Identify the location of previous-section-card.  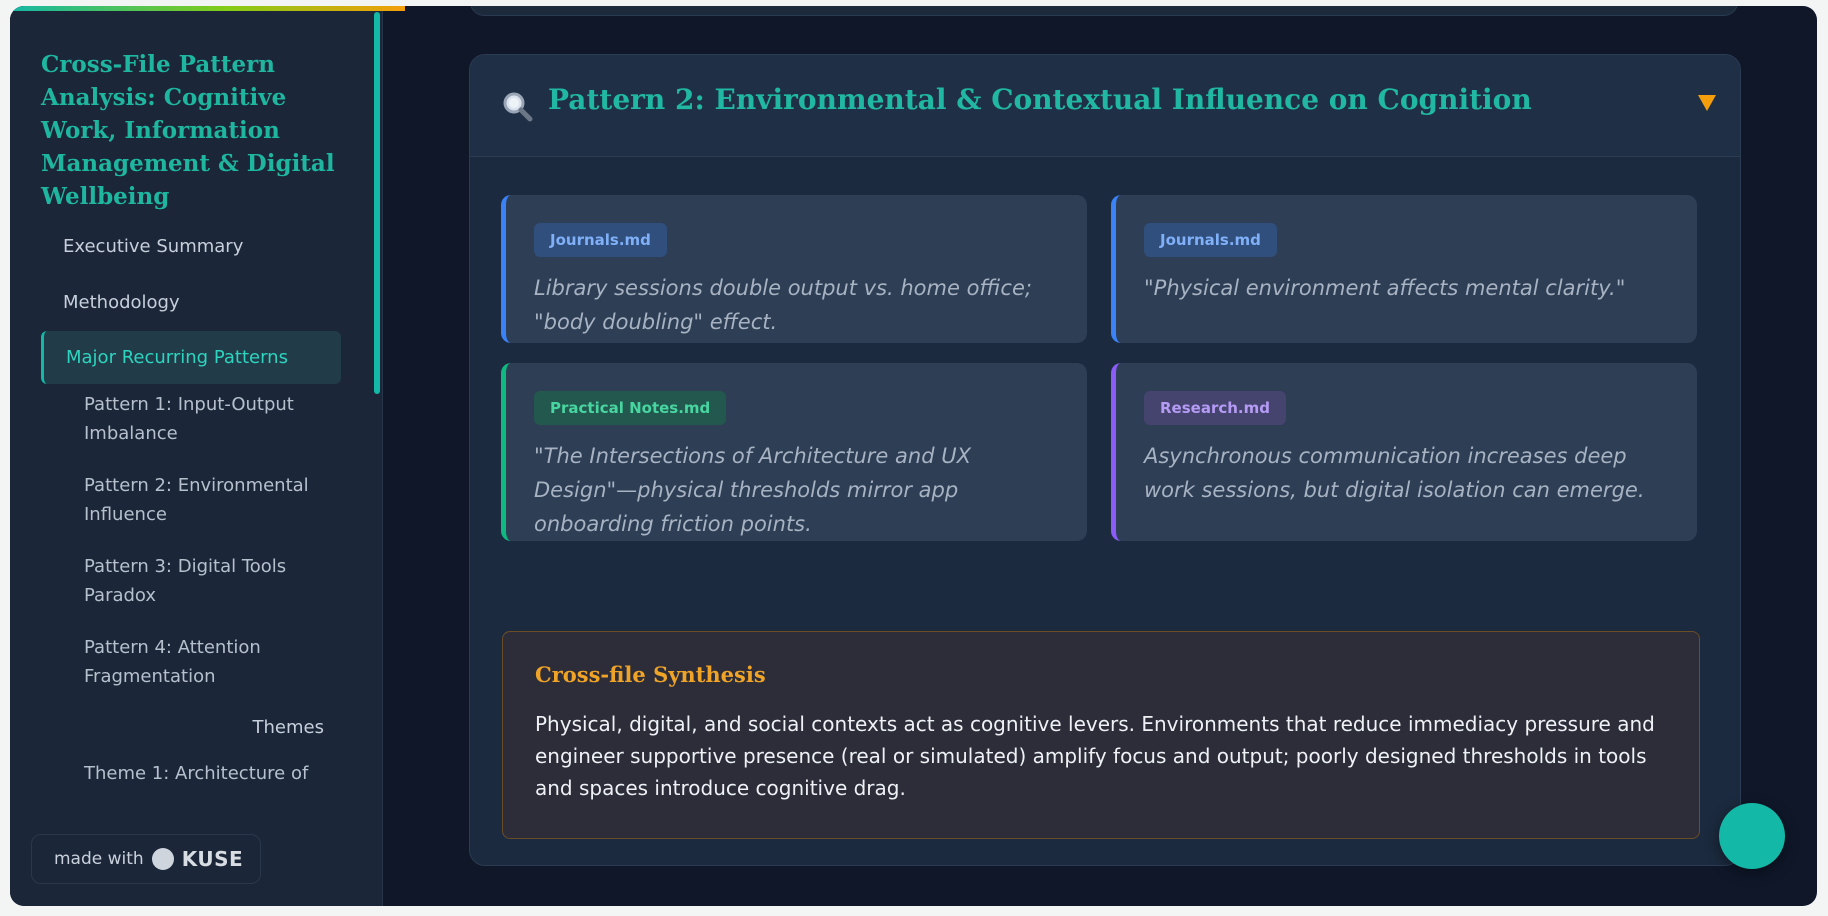
(1104, 11).